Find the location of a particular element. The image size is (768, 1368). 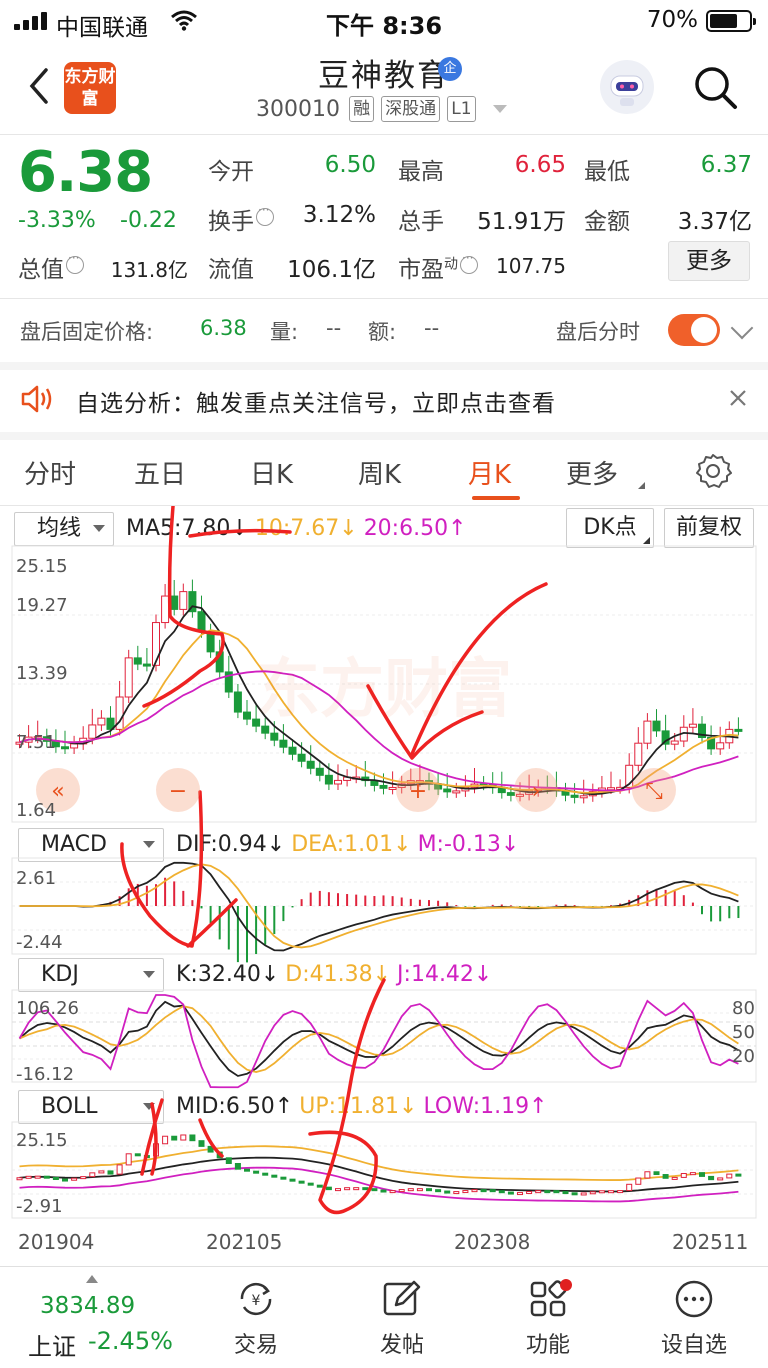

stock-header: 东方财富 豆神教育 企 300010 融 深股通 L1 is located at coordinates (384, 88).